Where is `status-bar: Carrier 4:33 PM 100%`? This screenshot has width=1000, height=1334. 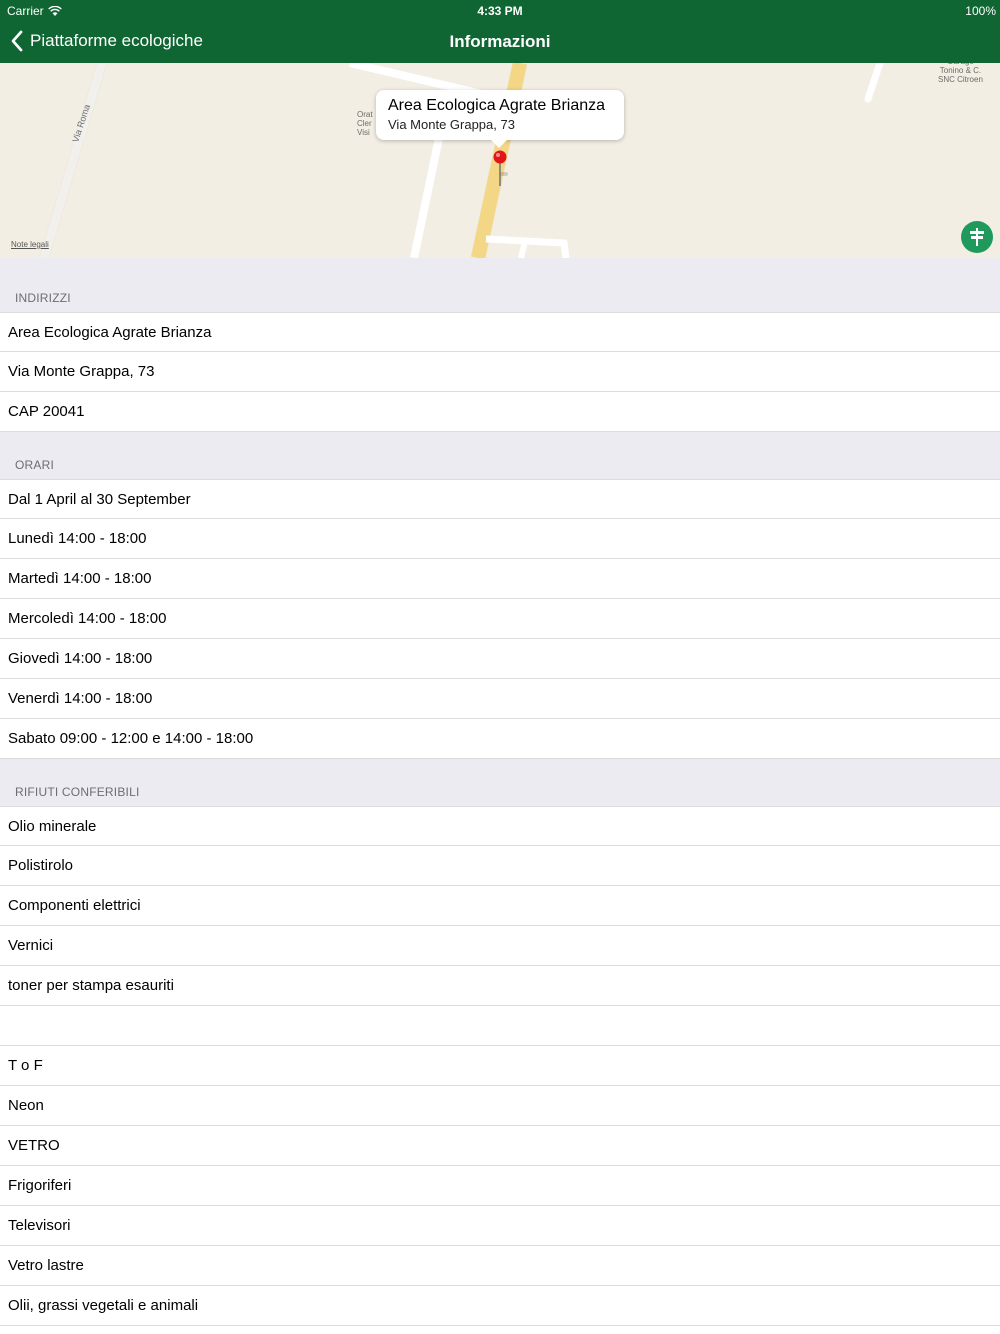 status-bar: Carrier 4:33 PM 100% is located at coordinates (500, 11).